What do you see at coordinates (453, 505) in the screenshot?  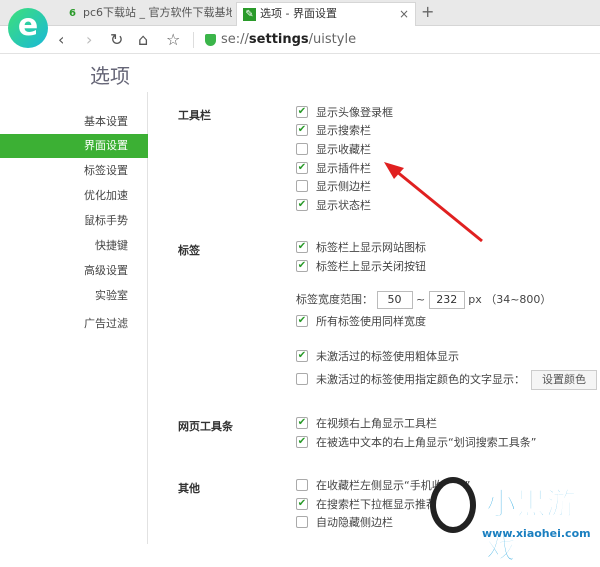 I see `panda-icon` at bounding box center [453, 505].